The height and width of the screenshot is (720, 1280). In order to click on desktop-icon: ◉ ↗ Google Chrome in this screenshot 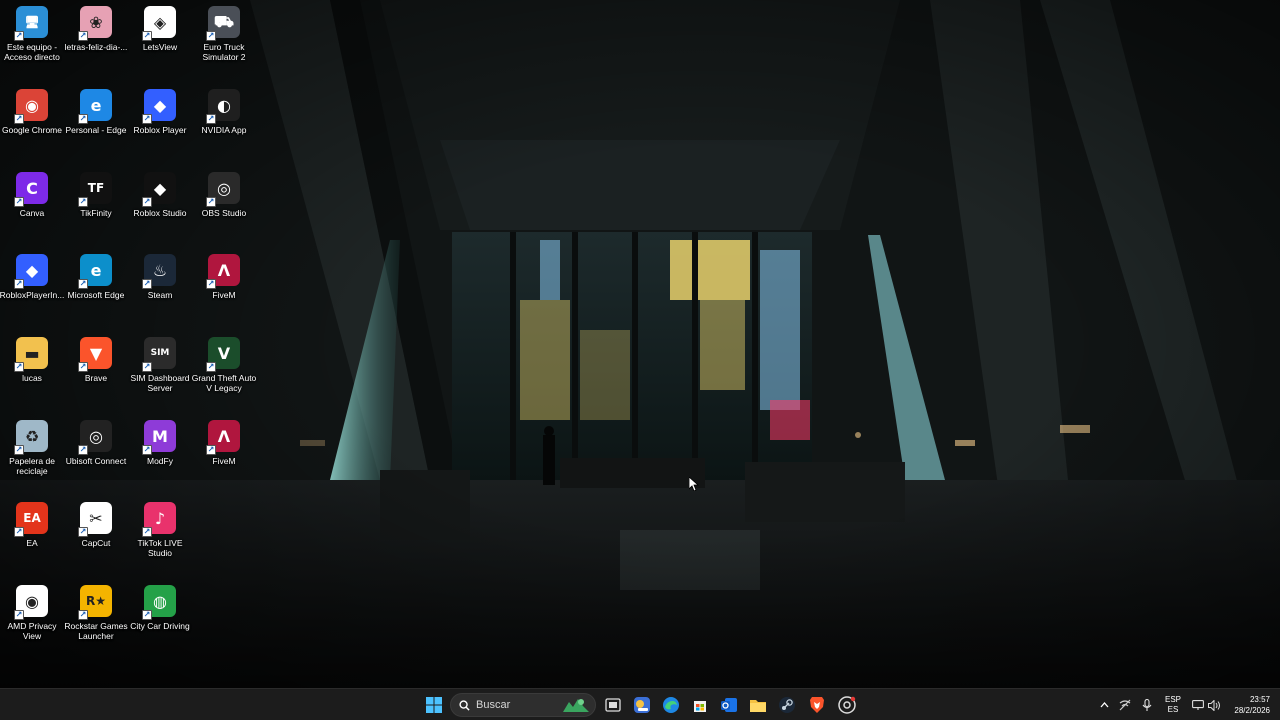, I will do `click(32, 124)`.